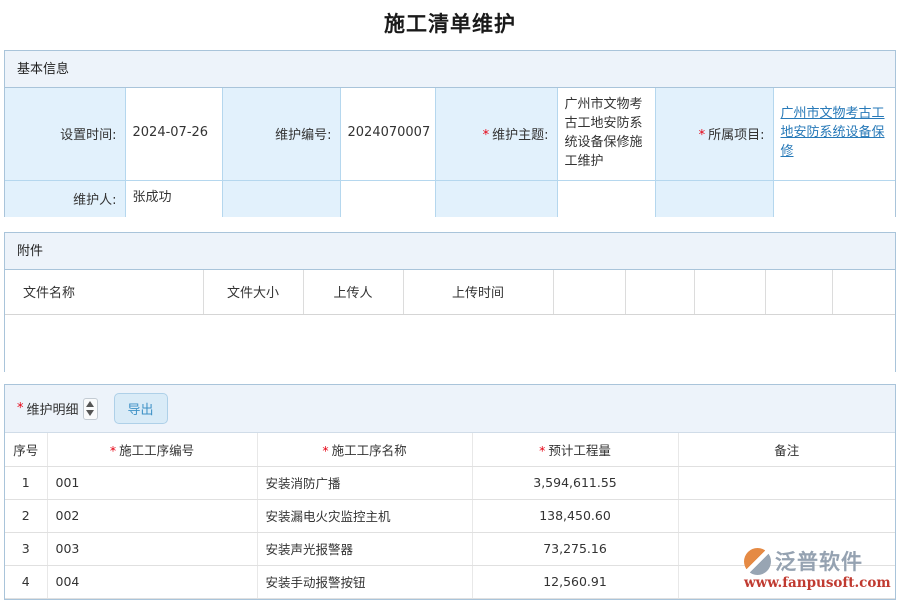 The height and width of the screenshot is (600, 900). I want to click on subject-label-text: 维护主题:, so click(520, 136).